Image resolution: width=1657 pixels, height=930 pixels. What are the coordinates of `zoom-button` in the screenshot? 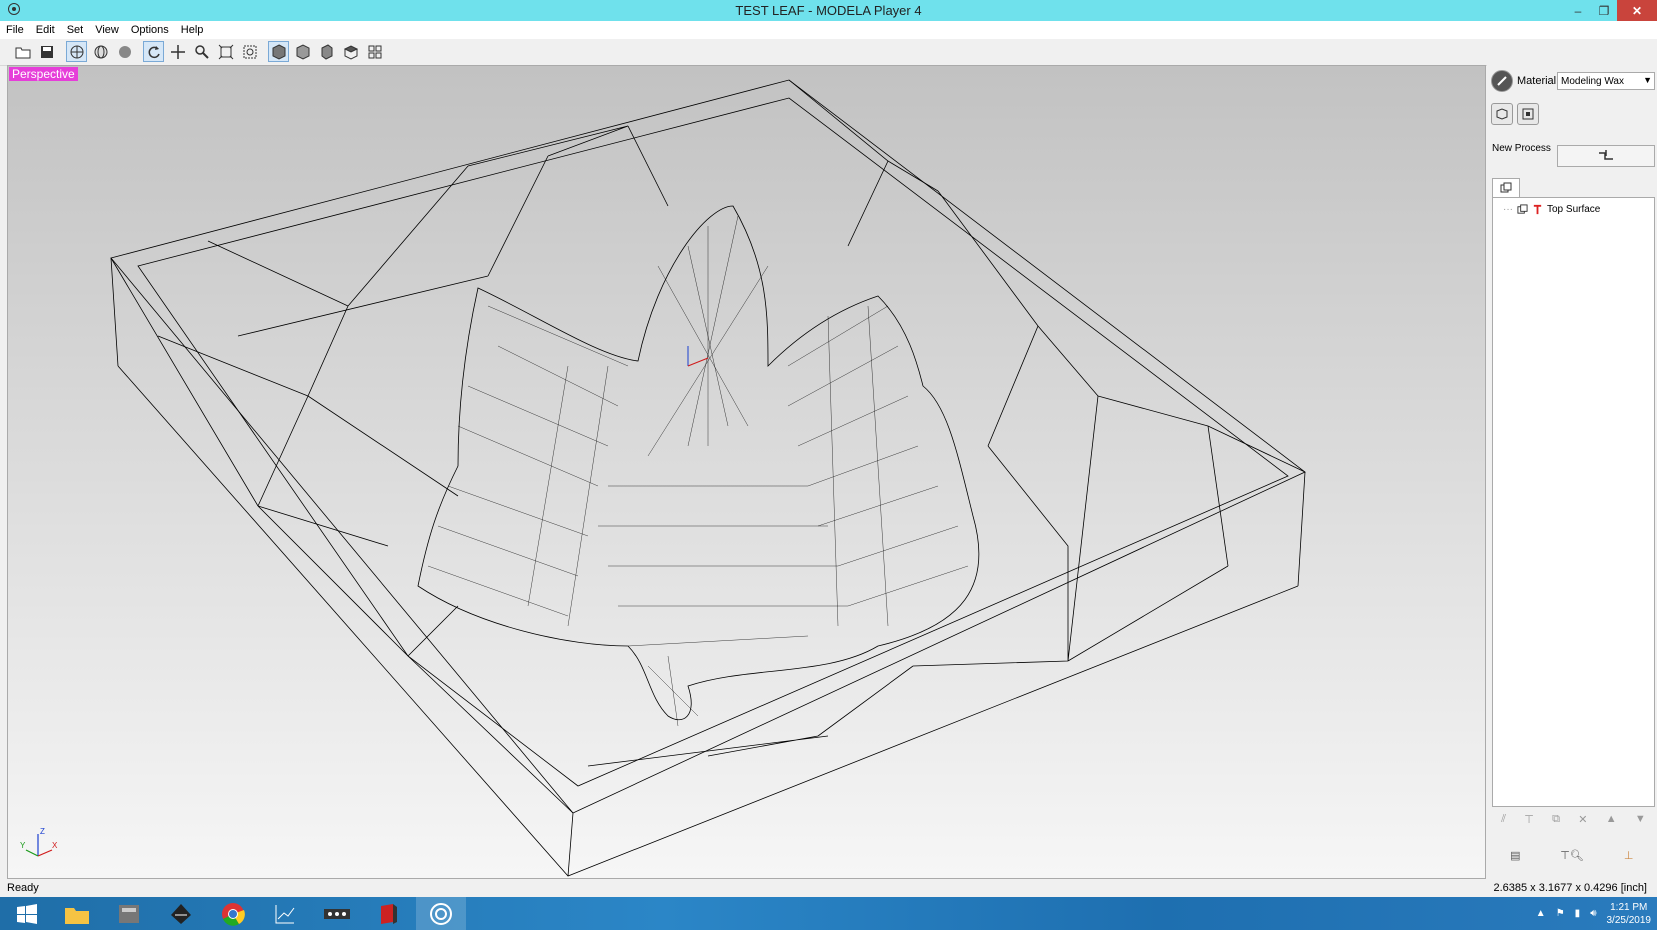 It's located at (201, 51).